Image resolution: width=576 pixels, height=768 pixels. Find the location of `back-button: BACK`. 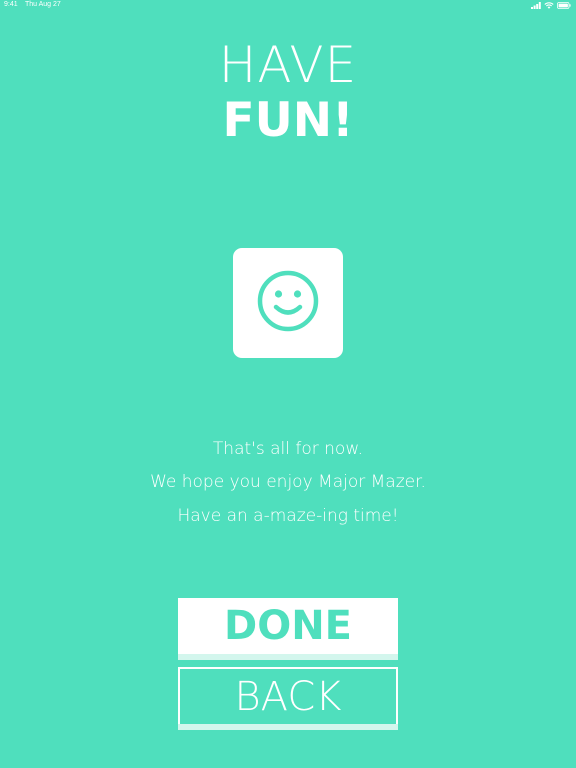

back-button: BACK is located at coordinates (288, 698).